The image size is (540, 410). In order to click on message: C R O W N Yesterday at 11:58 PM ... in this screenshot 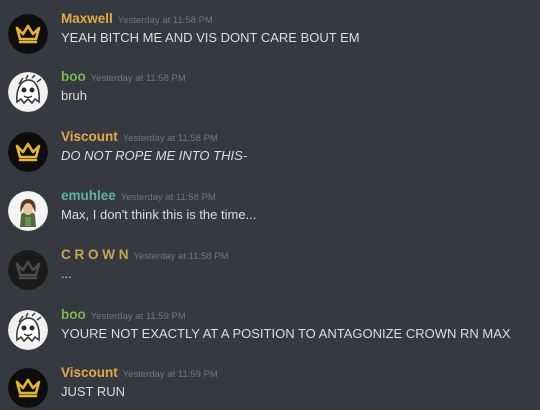, I will do `click(270, 267)`.